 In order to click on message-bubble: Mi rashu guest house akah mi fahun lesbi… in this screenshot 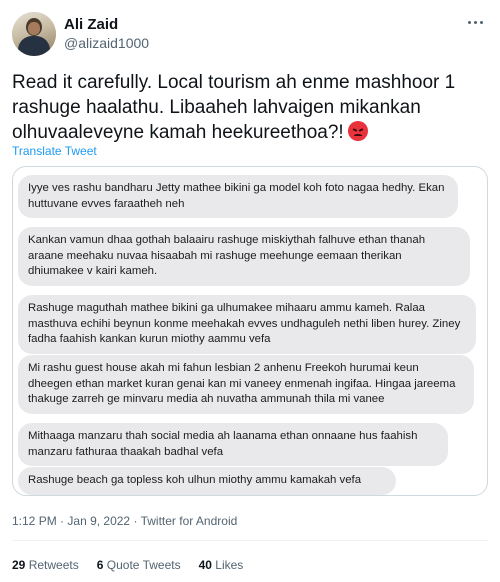, I will do `click(246, 384)`.